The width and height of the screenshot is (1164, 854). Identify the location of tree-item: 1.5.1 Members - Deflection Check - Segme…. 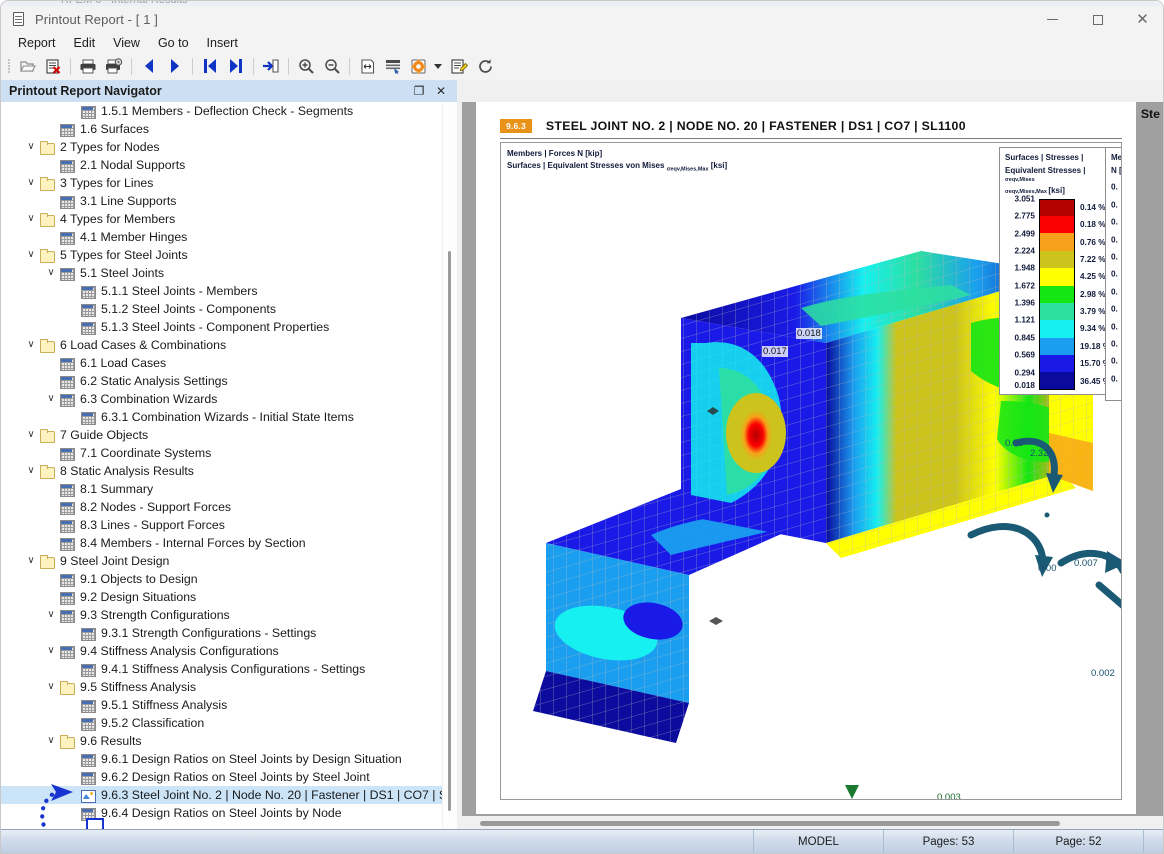
(221, 111).